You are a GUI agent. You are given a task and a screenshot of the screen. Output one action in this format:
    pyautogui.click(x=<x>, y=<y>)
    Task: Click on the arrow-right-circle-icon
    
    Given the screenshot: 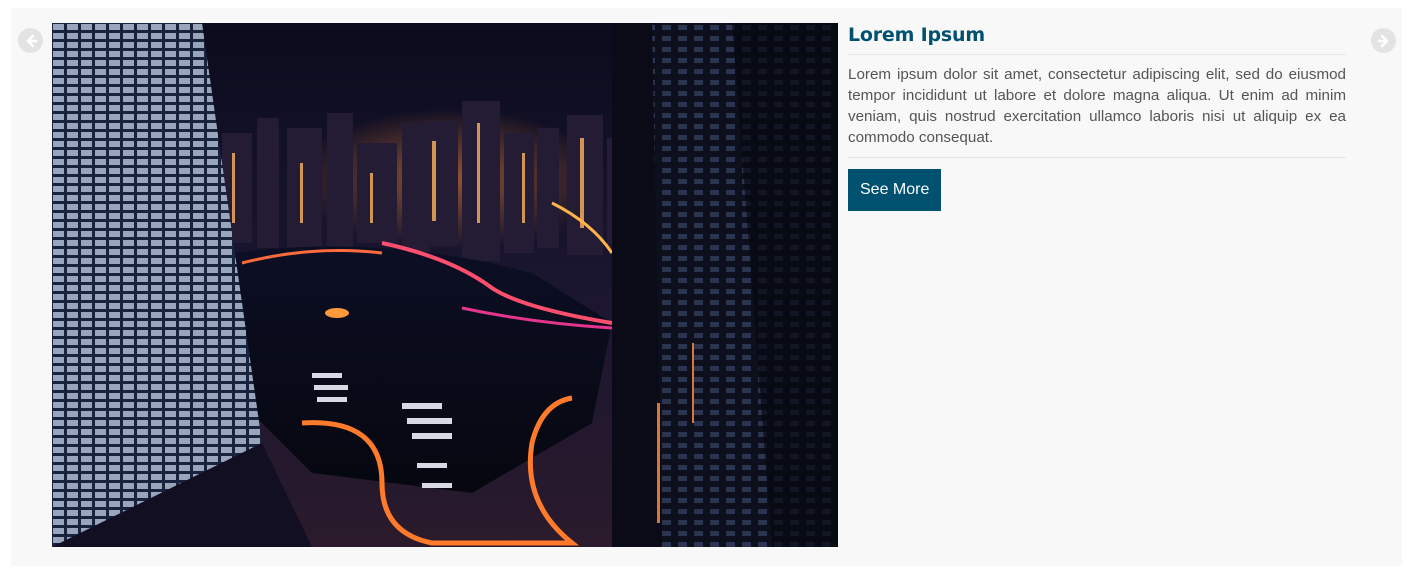 What is the action you would take?
    pyautogui.click(x=1384, y=41)
    